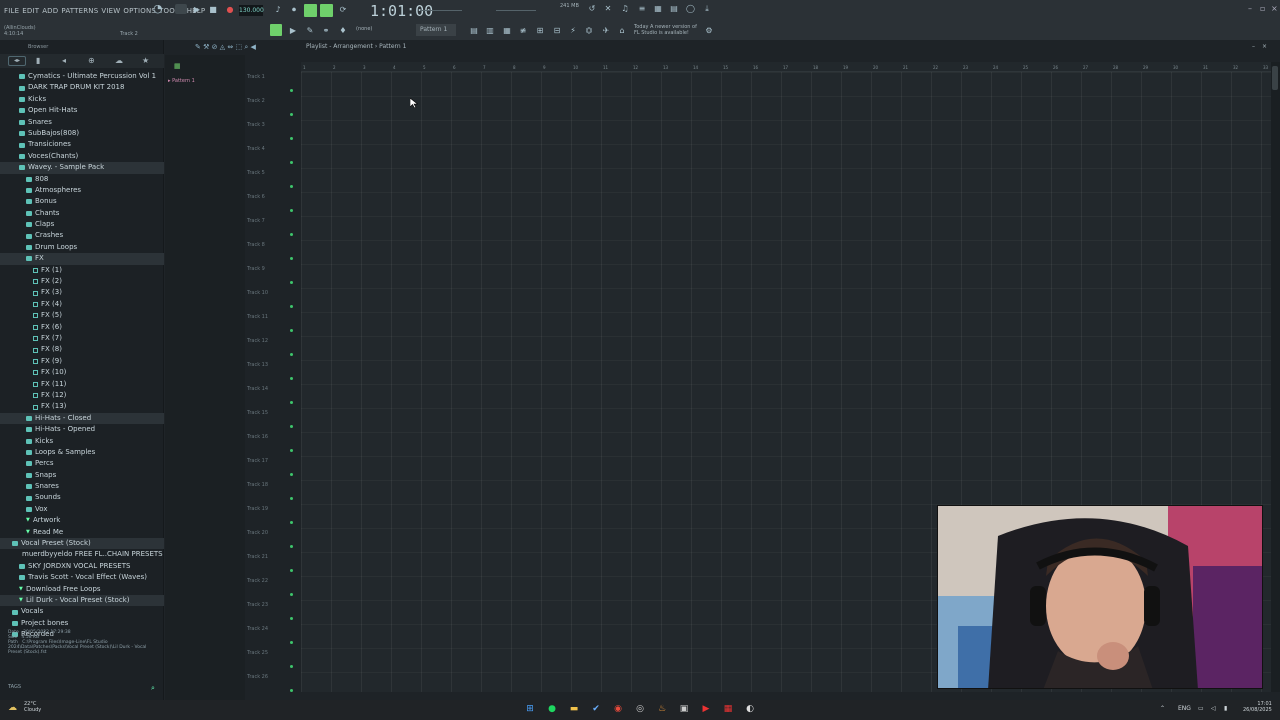 The image size is (1280, 720). What do you see at coordinates (82, 179) in the screenshot?
I see `browser-item: 808` at bounding box center [82, 179].